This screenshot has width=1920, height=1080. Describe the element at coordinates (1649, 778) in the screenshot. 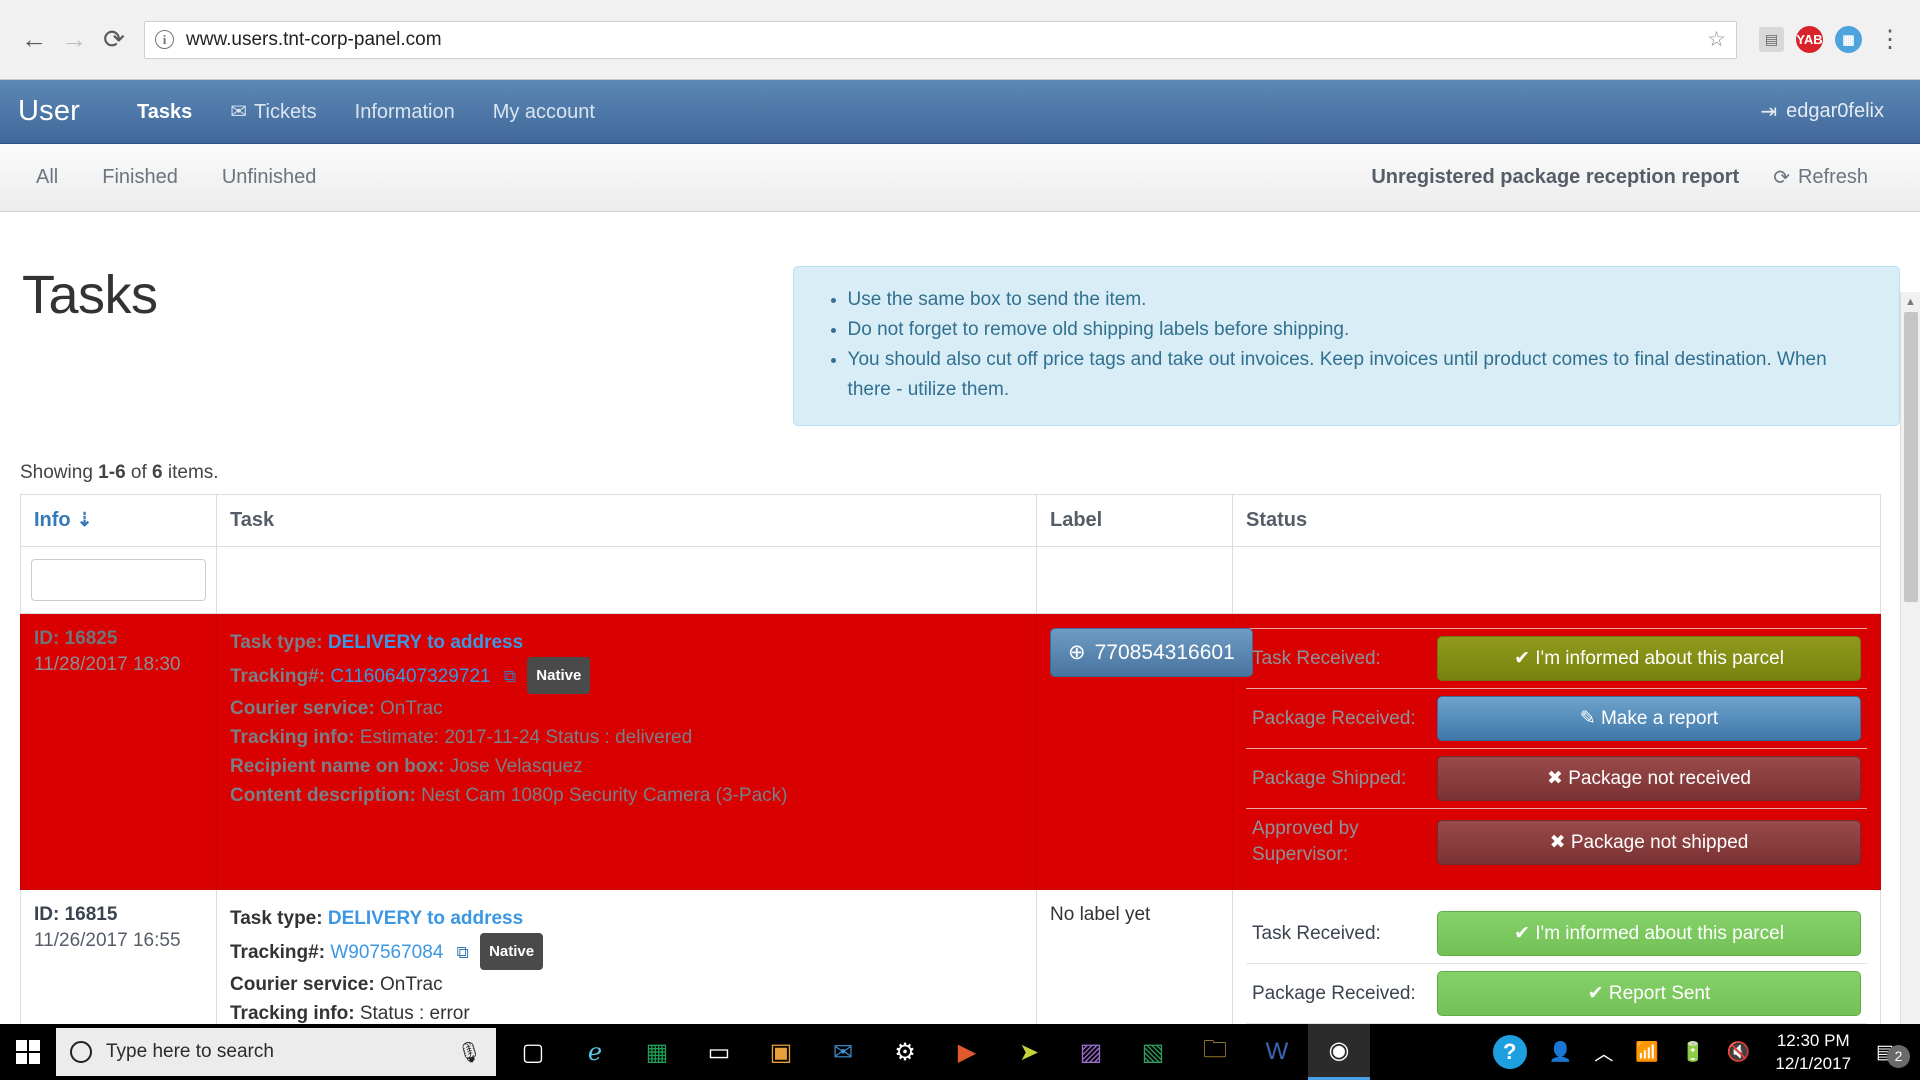

I see `status-button-package-not-received: ✖ Package not received` at that location.